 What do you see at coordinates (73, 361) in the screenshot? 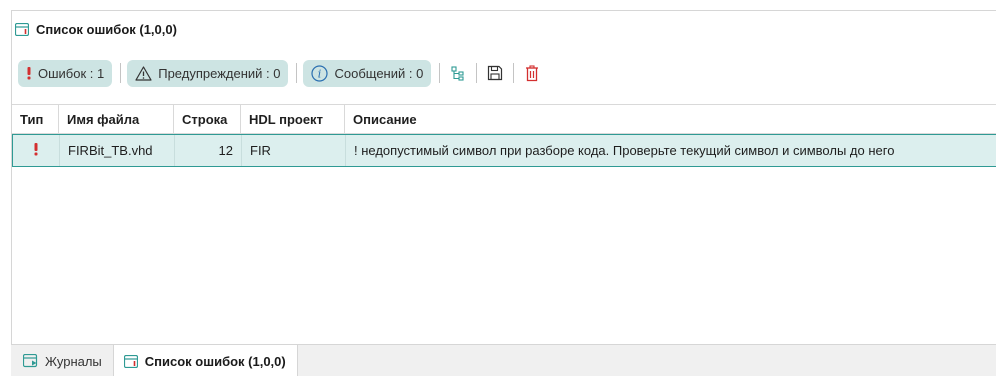
I see `tab-journals-label: Журналы` at bounding box center [73, 361].